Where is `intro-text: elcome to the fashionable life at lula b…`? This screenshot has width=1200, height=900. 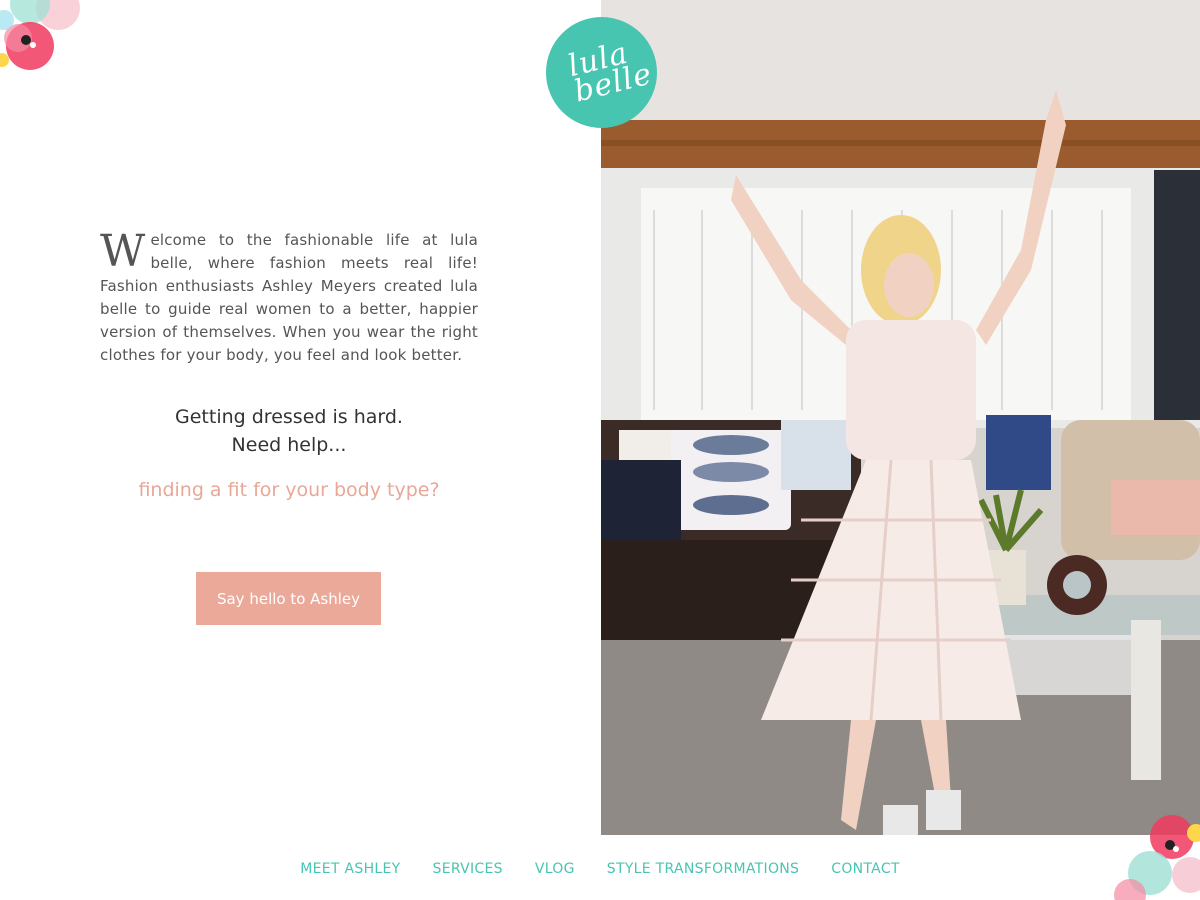 intro-text: elcome to the fashionable life at lula b… is located at coordinates (289, 297).